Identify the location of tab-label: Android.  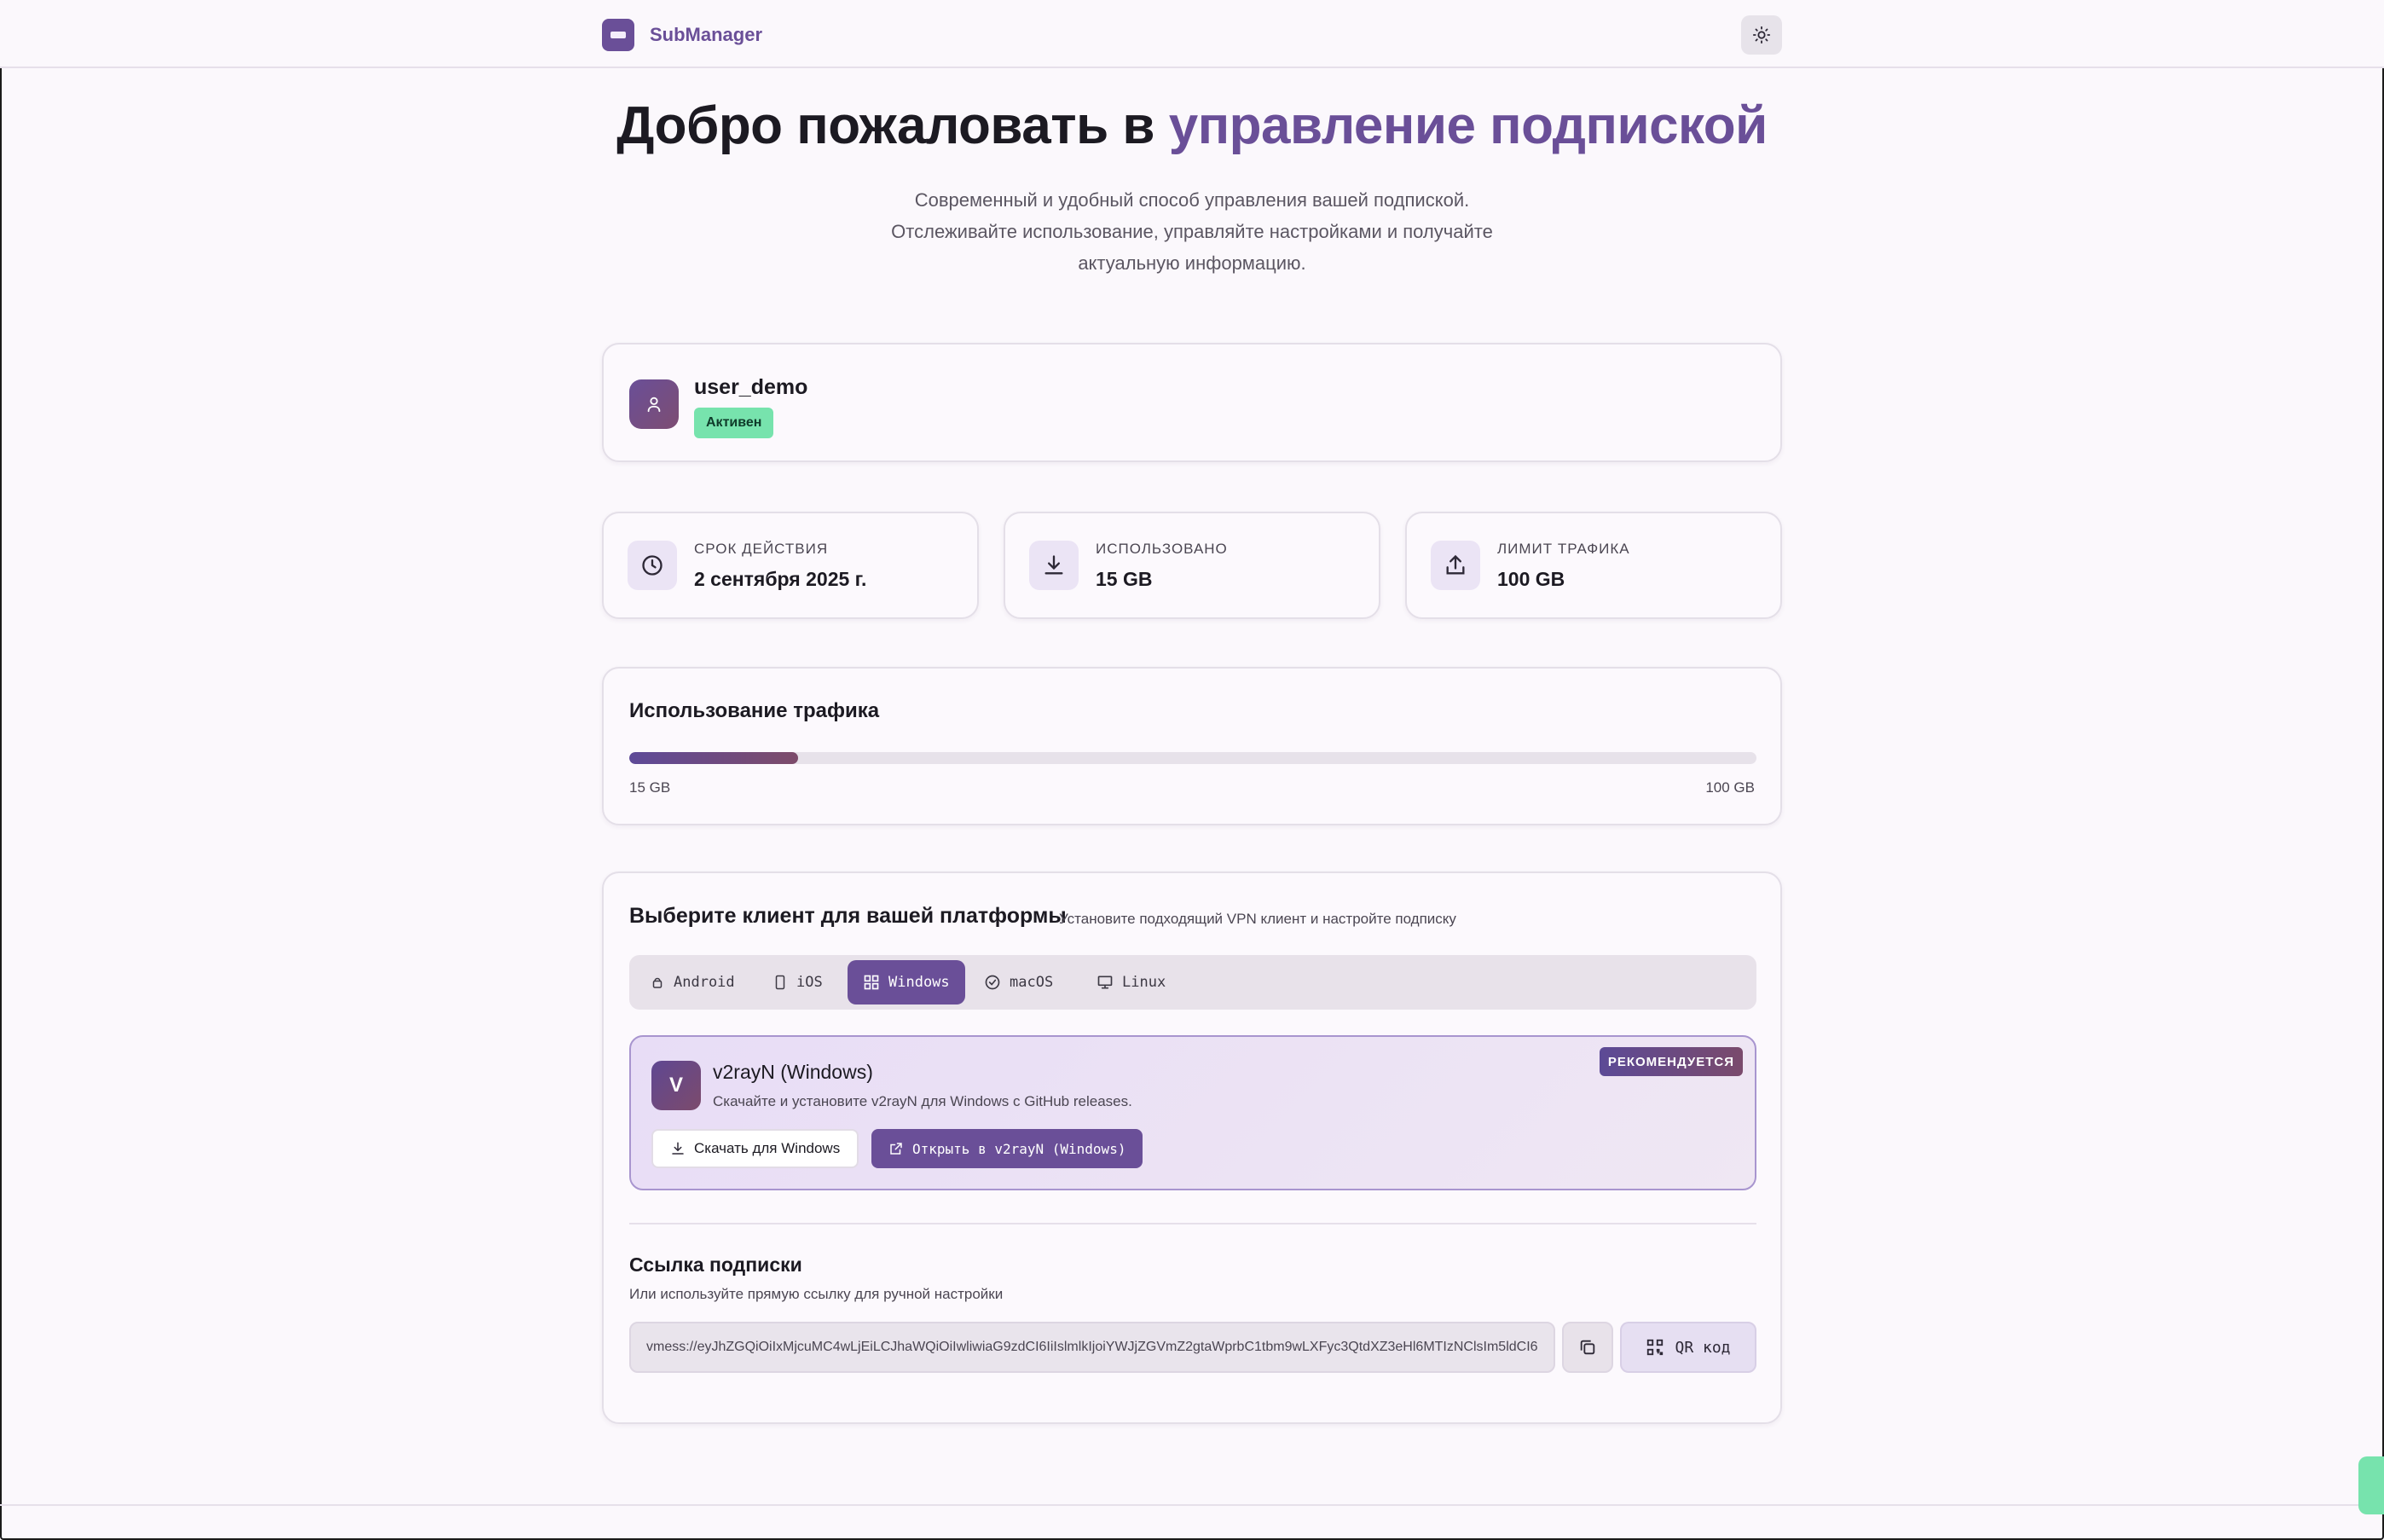
(704, 982).